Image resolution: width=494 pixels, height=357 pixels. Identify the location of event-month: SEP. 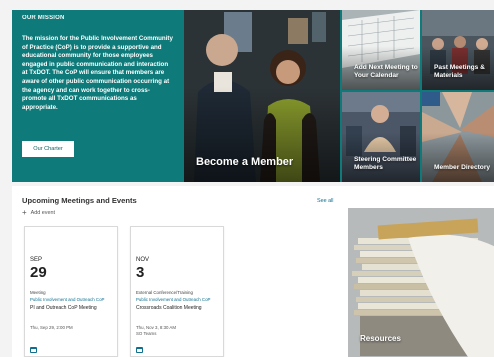
(36, 260).